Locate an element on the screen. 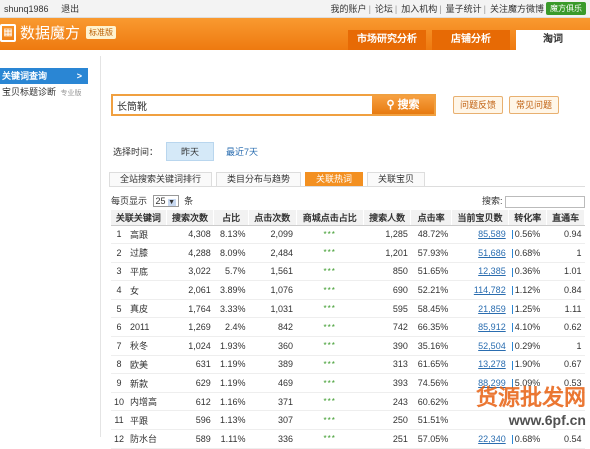 The image size is (590, 449). click-count-cell-text: 2,484 is located at coordinates (282, 252).